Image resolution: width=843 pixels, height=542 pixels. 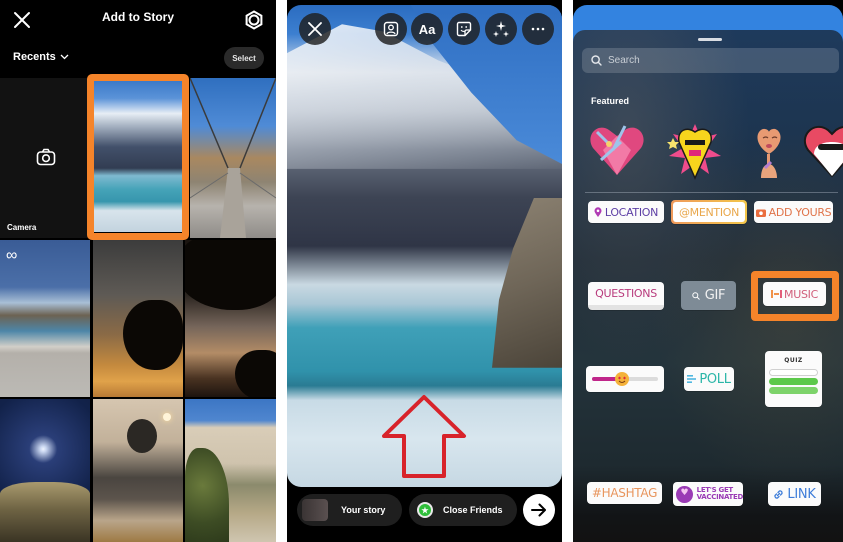 I want to click on vaccinated-line2: VACCINATED, so click(x=720, y=497).